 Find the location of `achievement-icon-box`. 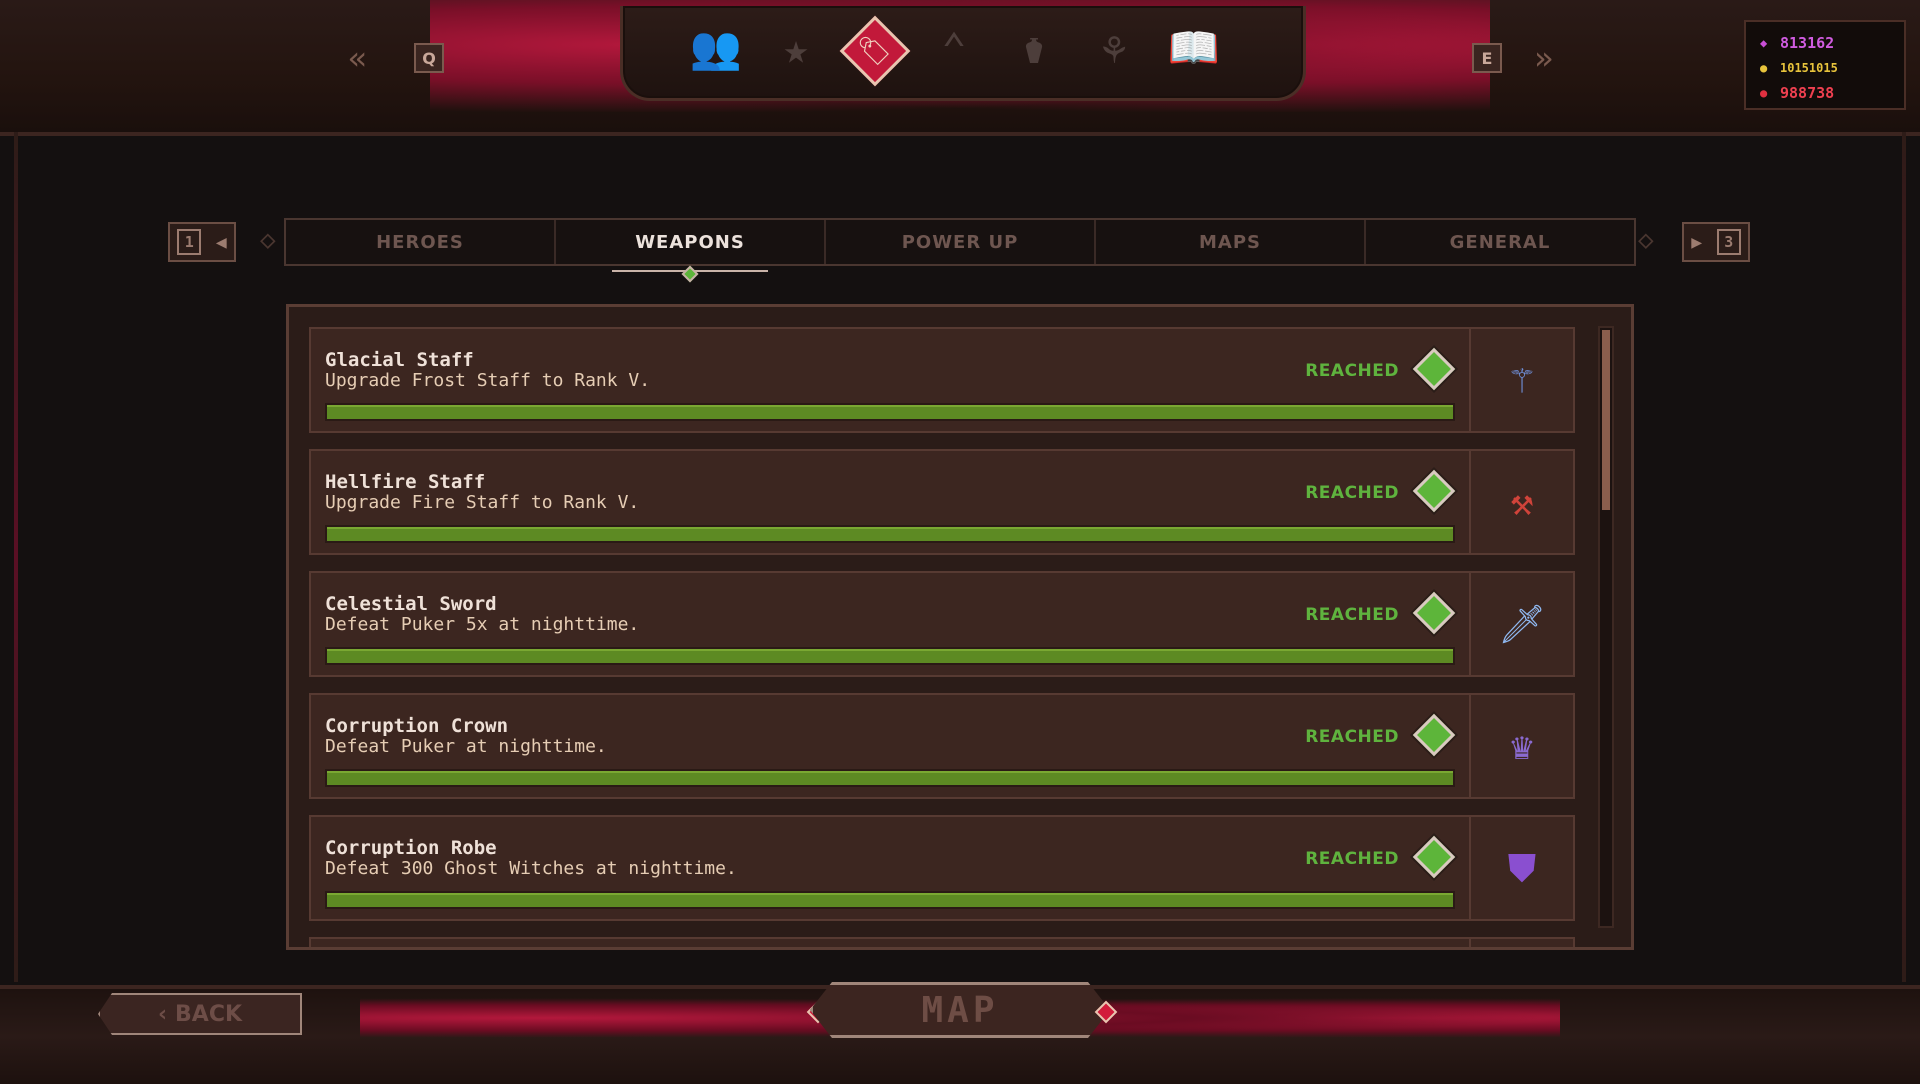

achievement-icon-box is located at coordinates (1522, 942).